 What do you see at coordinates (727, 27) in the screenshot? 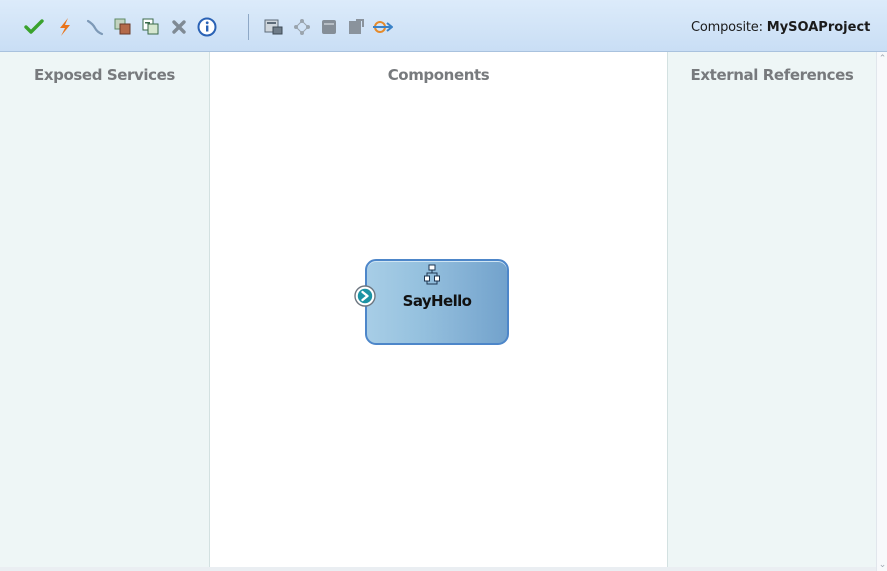
I see `composite-label: Composite:` at bounding box center [727, 27].